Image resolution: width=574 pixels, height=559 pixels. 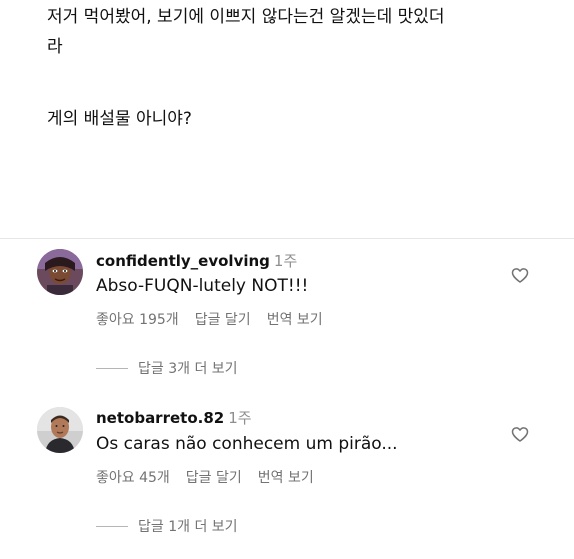 What do you see at coordinates (188, 369) in the screenshot?
I see `view-replies-label: 답글 3개 더 보기` at bounding box center [188, 369].